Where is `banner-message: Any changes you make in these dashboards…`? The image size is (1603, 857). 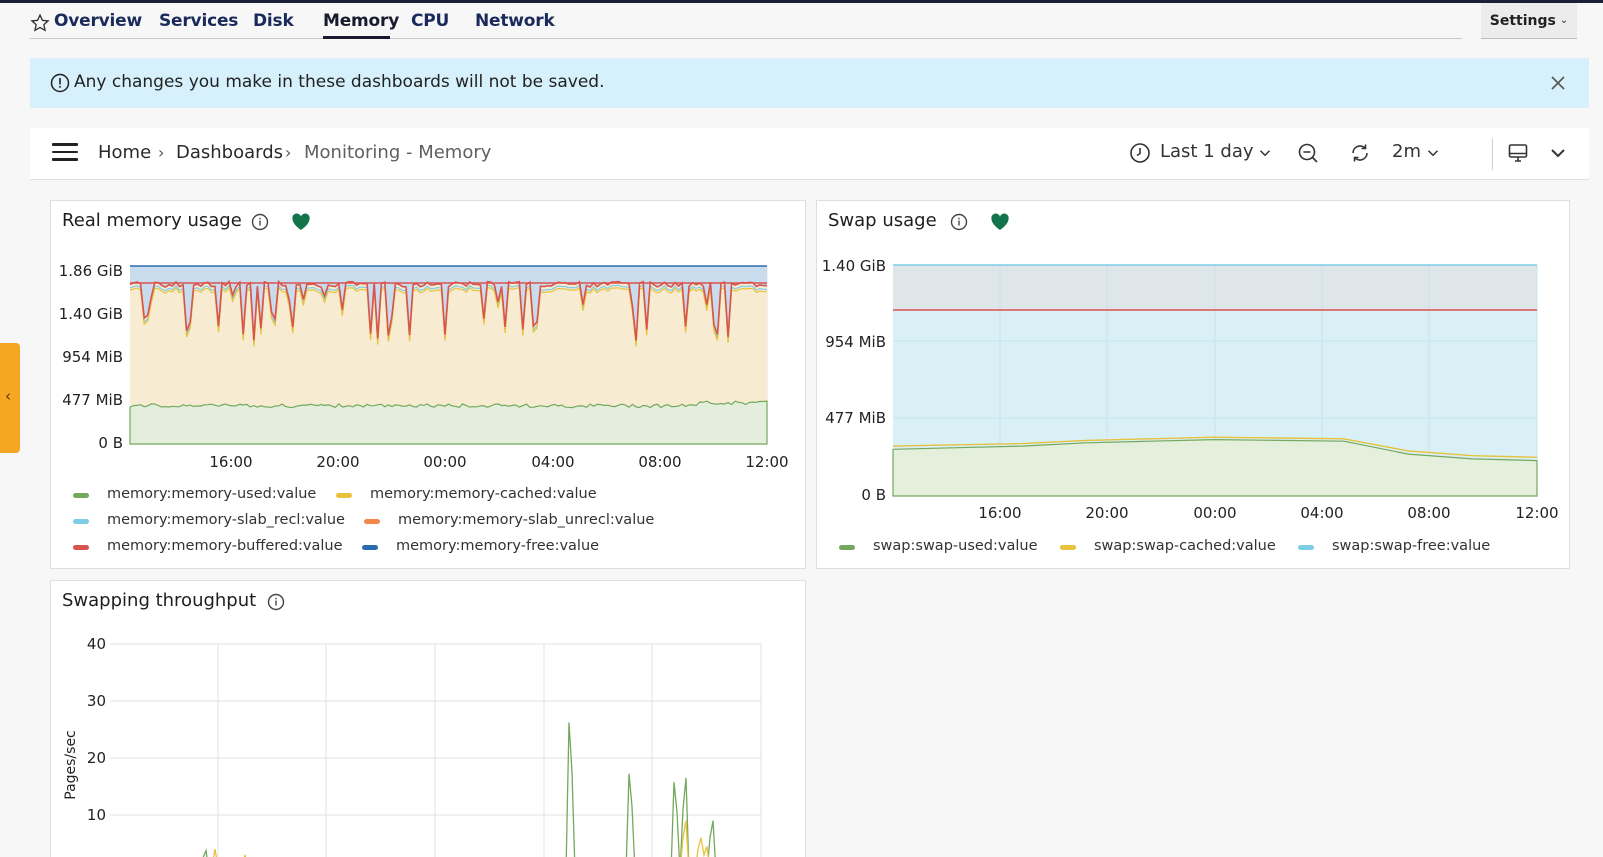 banner-message: Any changes you make in these dashboards… is located at coordinates (339, 82).